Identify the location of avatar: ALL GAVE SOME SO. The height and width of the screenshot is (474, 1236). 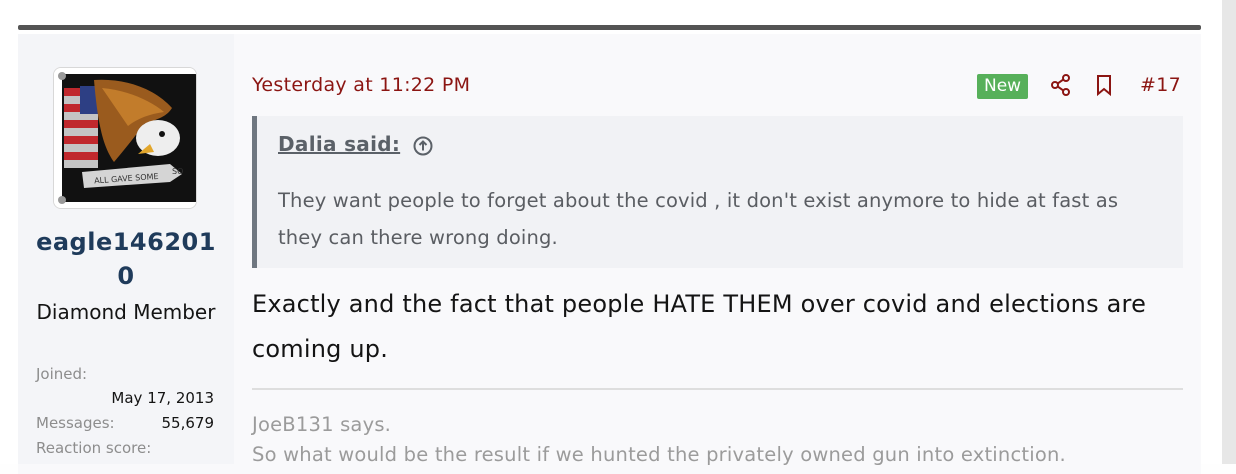
(125, 138).